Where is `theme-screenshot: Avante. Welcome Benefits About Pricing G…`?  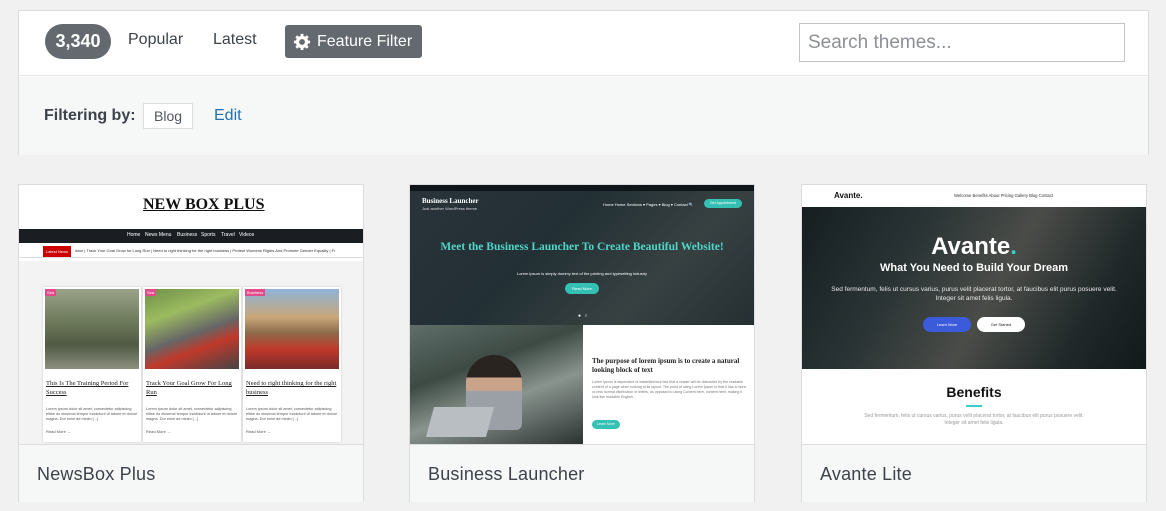 theme-screenshot: Avante. Welcome Benefits About Pricing G… is located at coordinates (974, 314).